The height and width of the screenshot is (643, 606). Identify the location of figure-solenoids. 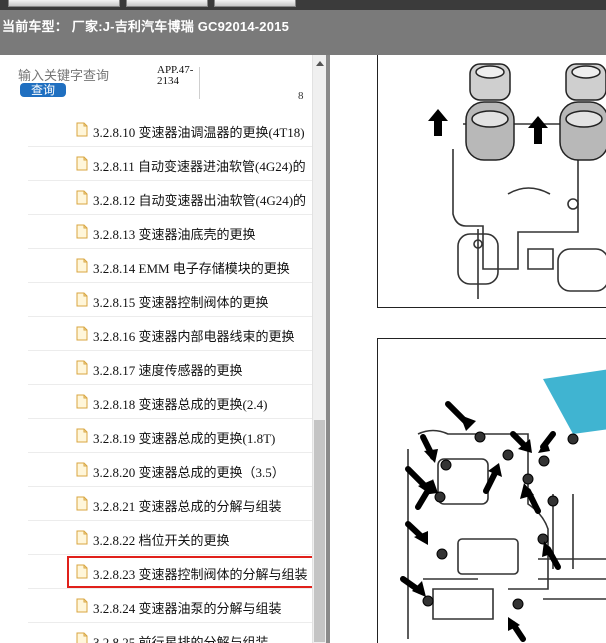
(491, 181).